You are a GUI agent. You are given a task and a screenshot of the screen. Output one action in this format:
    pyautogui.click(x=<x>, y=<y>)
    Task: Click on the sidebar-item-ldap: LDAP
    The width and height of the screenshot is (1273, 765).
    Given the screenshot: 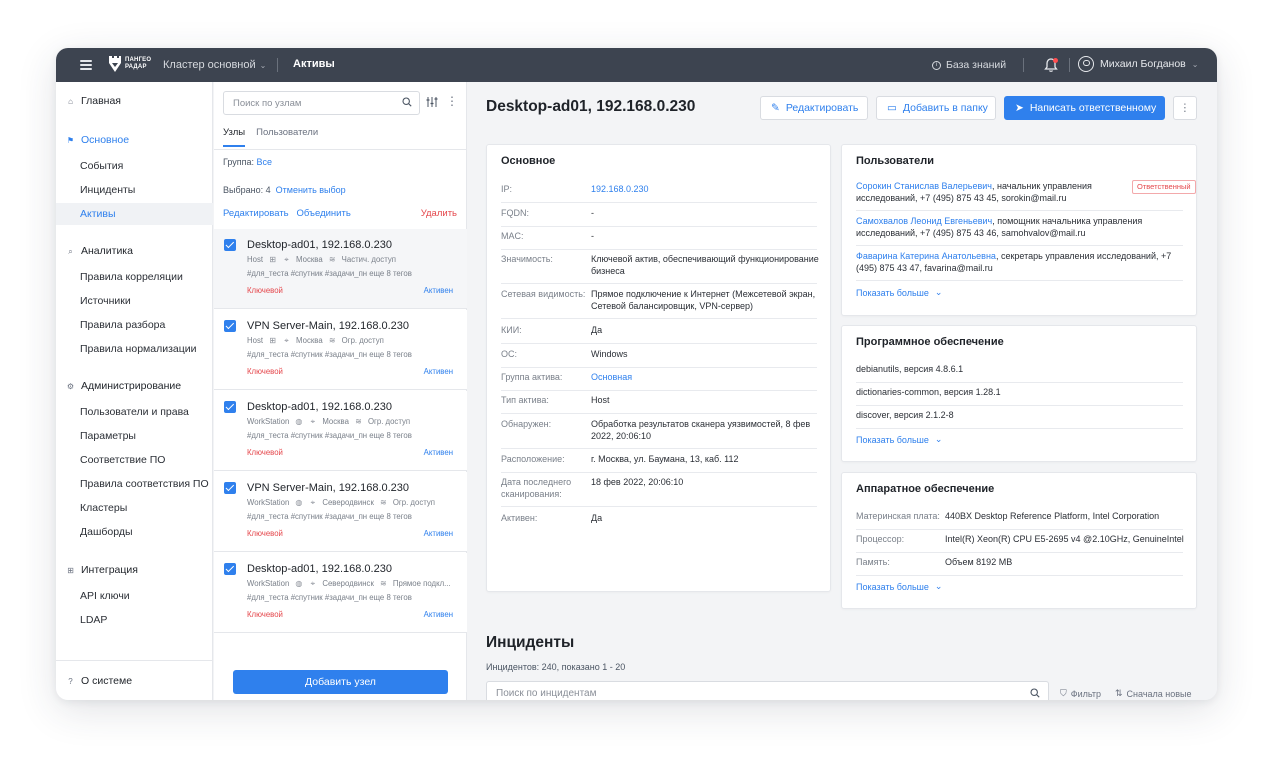 What is the action you would take?
    pyautogui.click(x=134, y=620)
    